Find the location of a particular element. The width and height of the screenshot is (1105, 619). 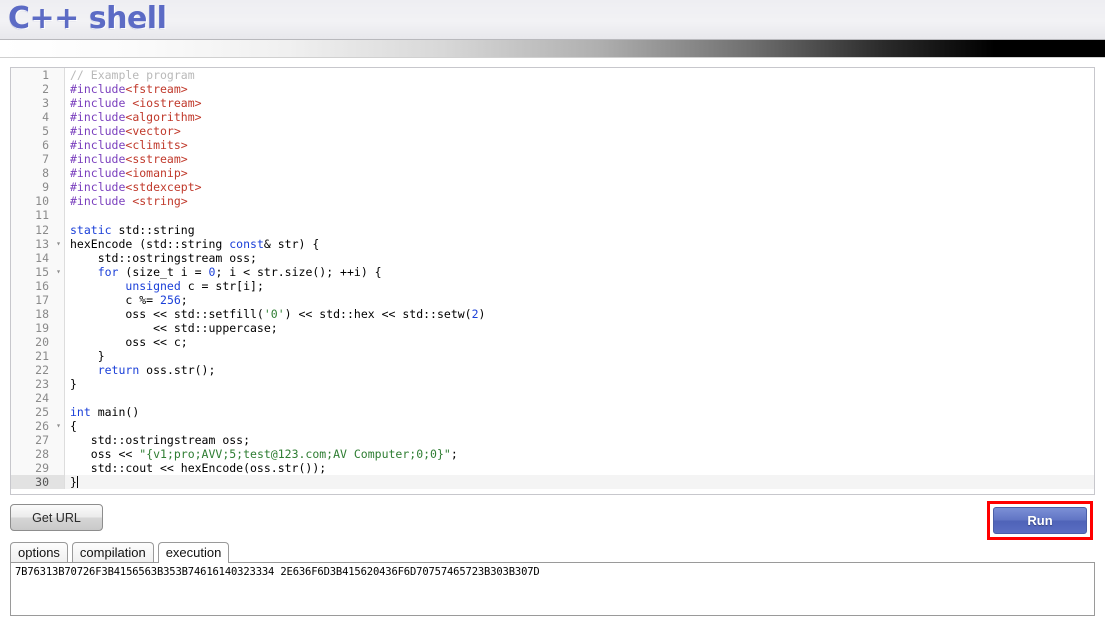

line-number: 5 is located at coordinates (32, 131).